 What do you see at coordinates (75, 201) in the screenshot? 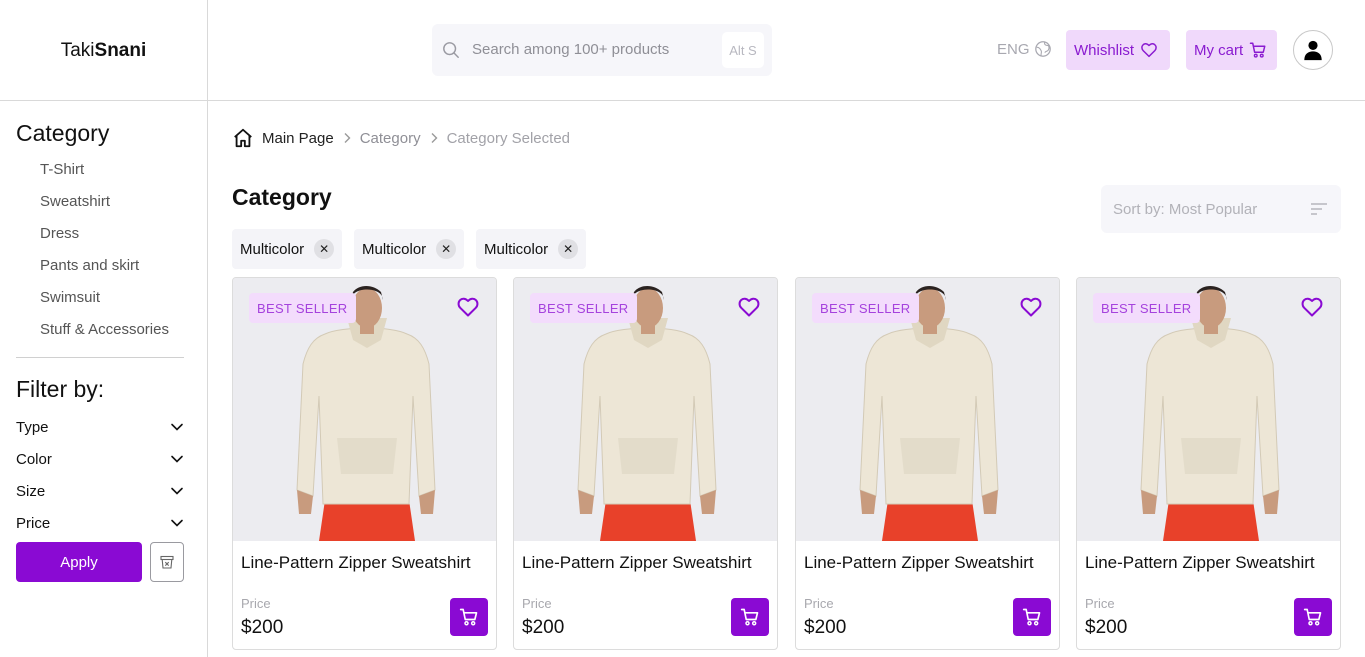
I see `category-item-sweatshirt: Sweatshirt` at bounding box center [75, 201].